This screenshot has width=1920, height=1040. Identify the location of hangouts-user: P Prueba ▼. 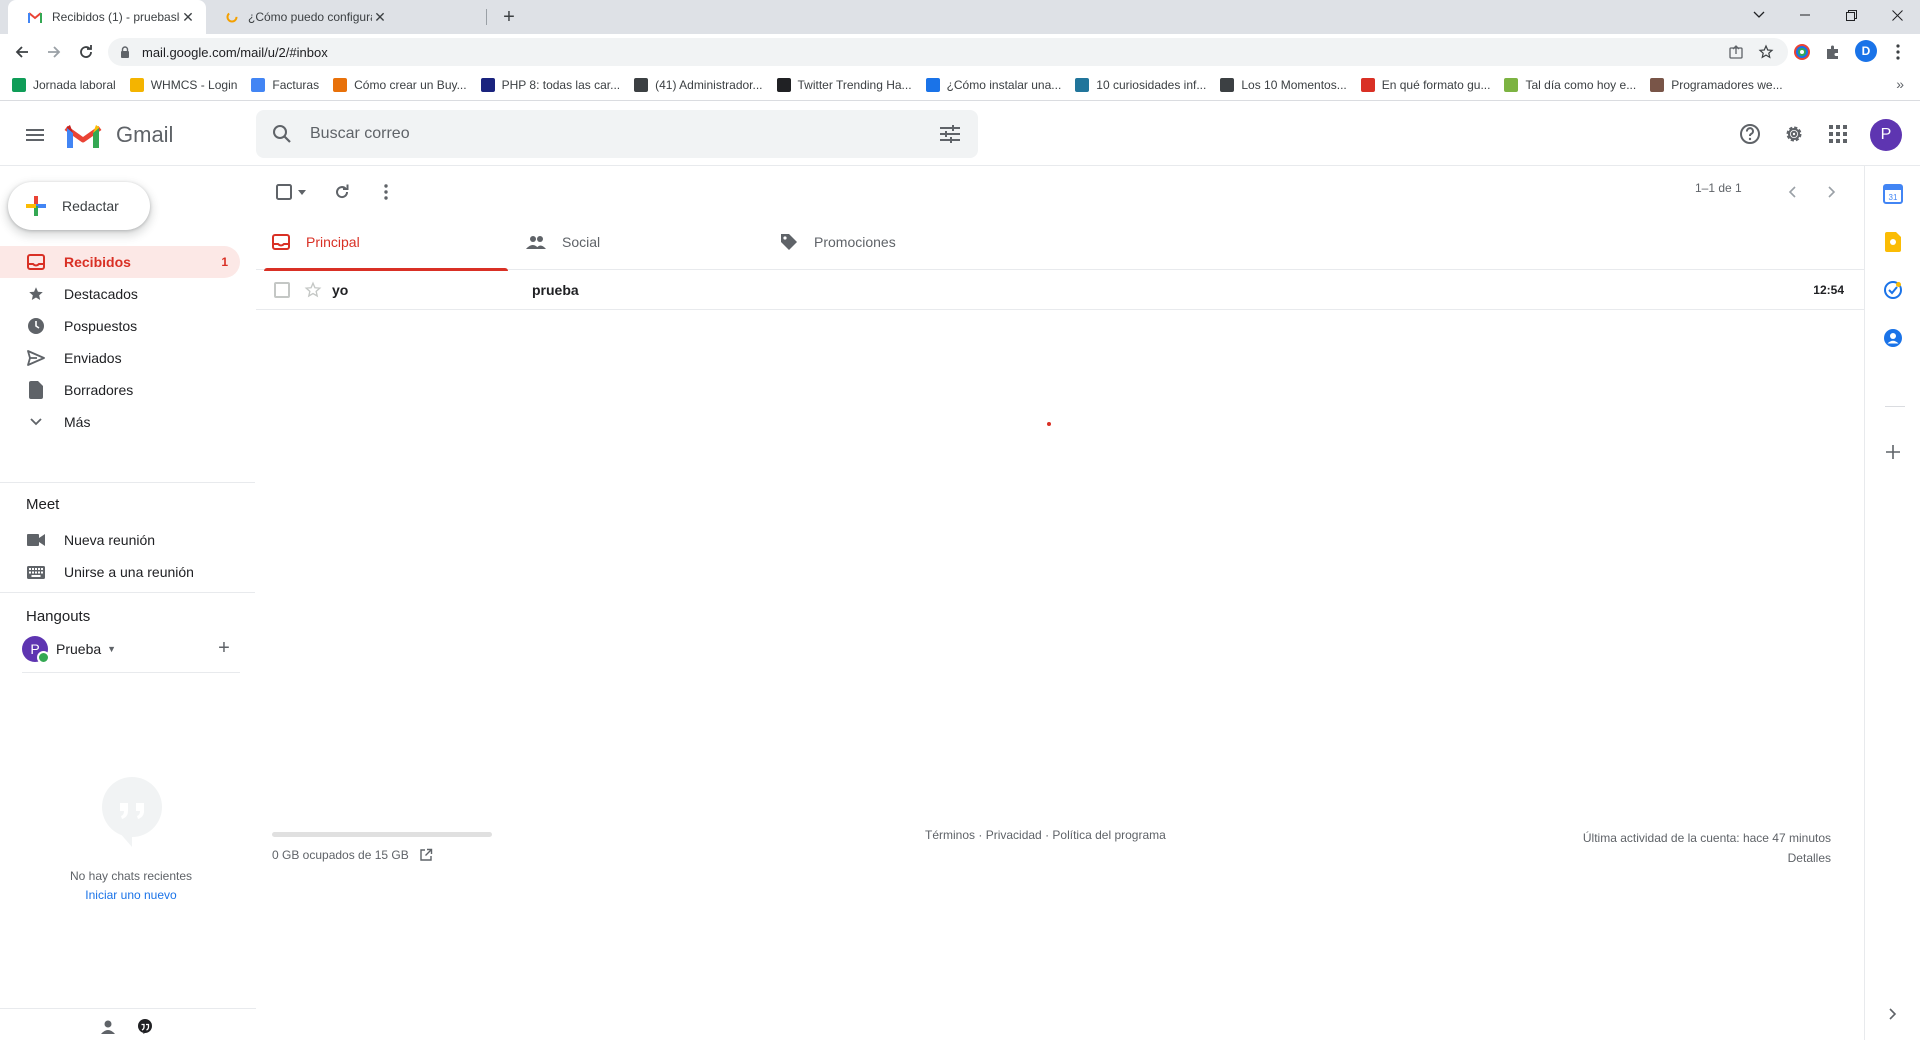
(69, 650).